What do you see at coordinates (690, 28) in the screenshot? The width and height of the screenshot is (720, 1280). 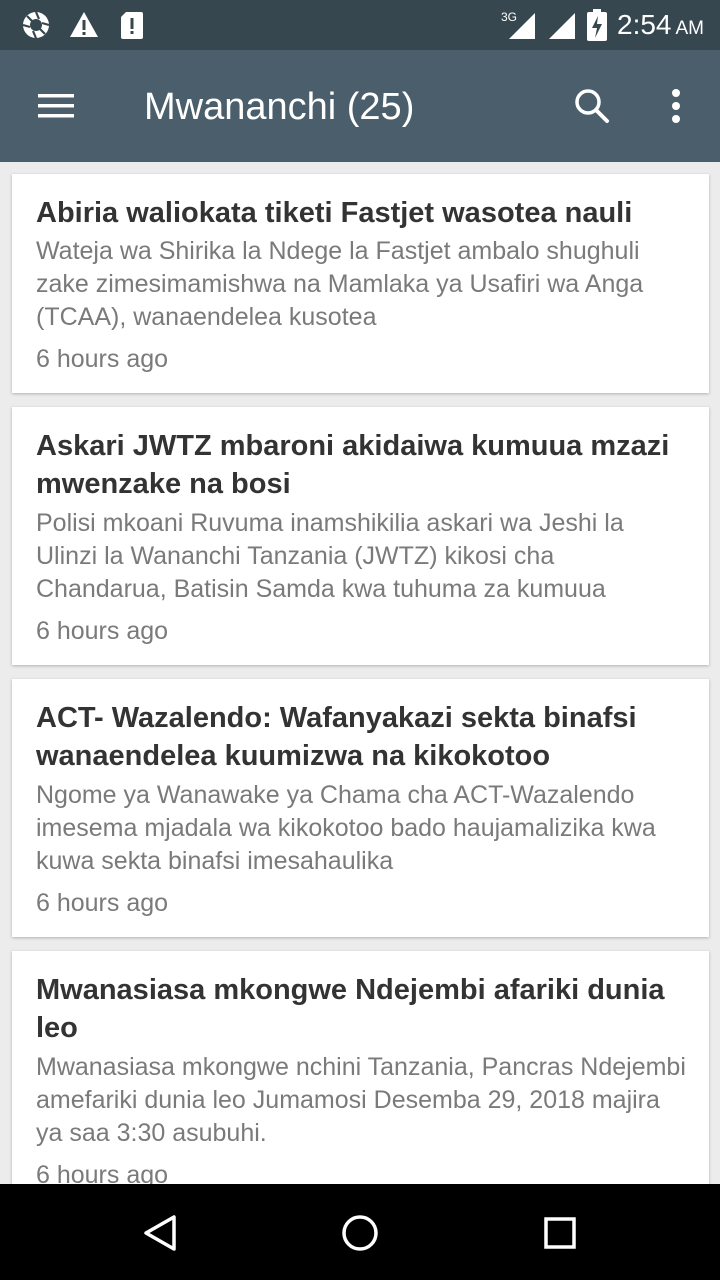 I see `clock-ampm: AM` at bounding box center [690, 28].